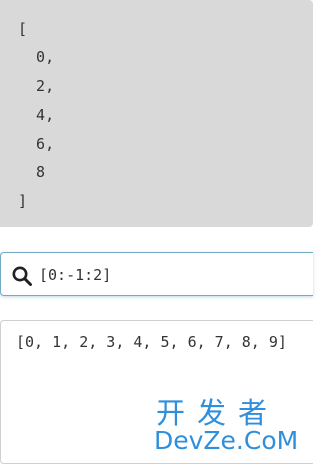  I want to click on watermark-english-text: DevZe.CoM, so click(226, 440).